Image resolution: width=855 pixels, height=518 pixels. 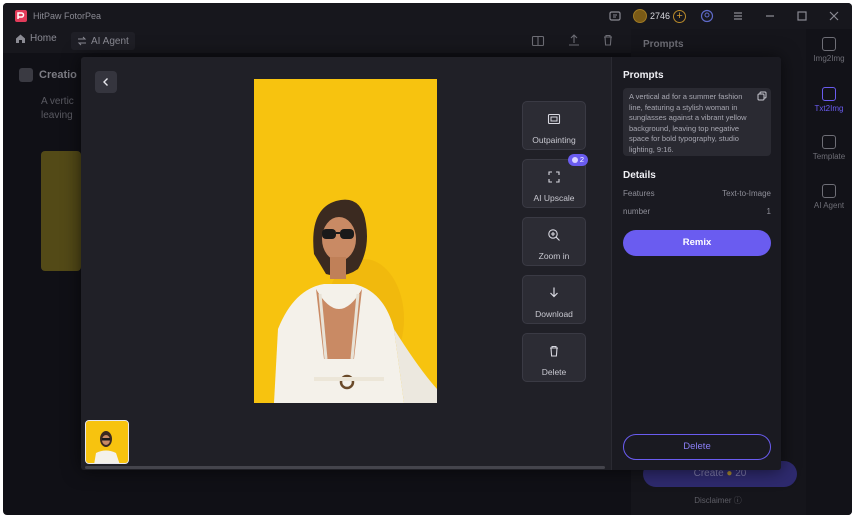 What do you see at coordinates (834, 16) in the screenshot?
I see `close-icon` at bounding box center [834, 16].